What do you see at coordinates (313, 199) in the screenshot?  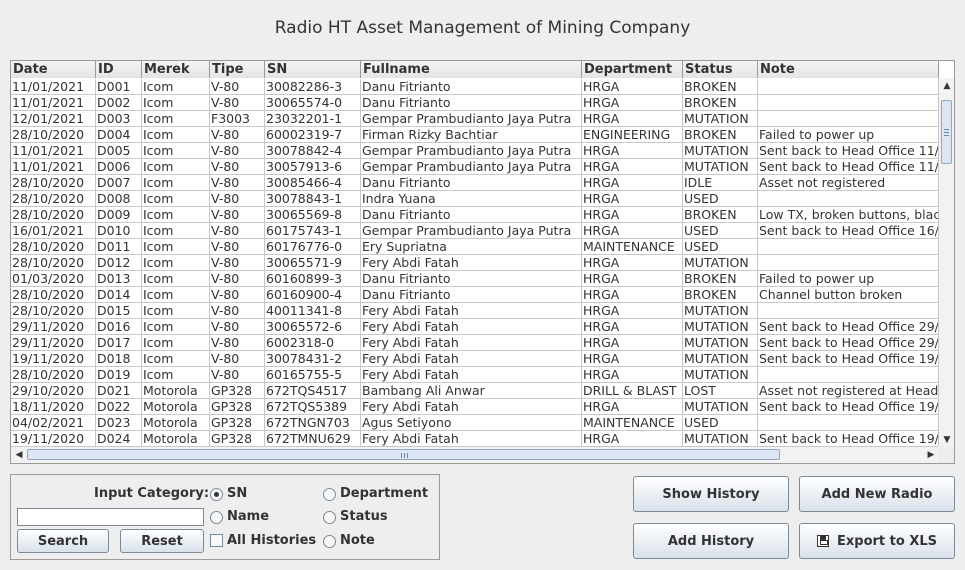 I see `cell-sn: 30078843-1` at bounding box center [313, 199].